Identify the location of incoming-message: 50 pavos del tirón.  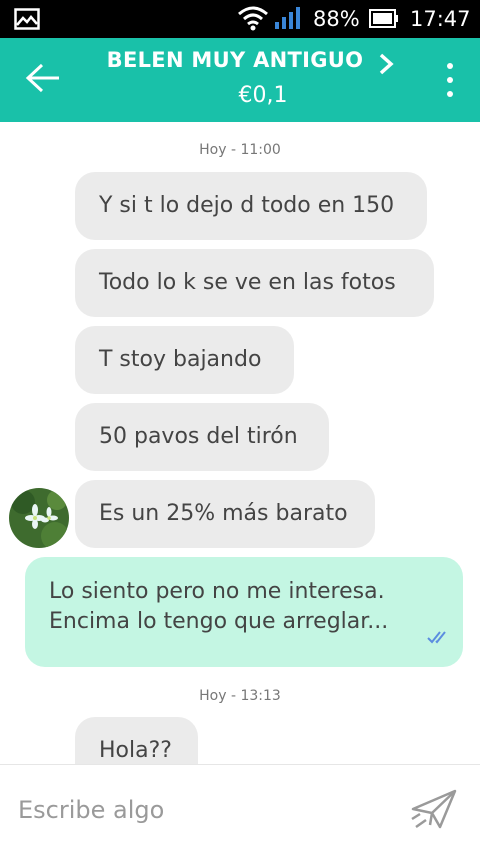
(202, 437).